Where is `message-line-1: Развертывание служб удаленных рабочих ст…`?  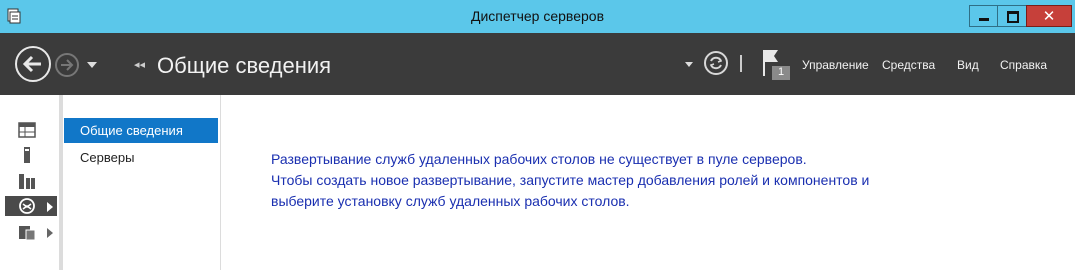
message-line-1: Развертывание служб удаленных рабочих ст… is located at coordinates (539, 159).